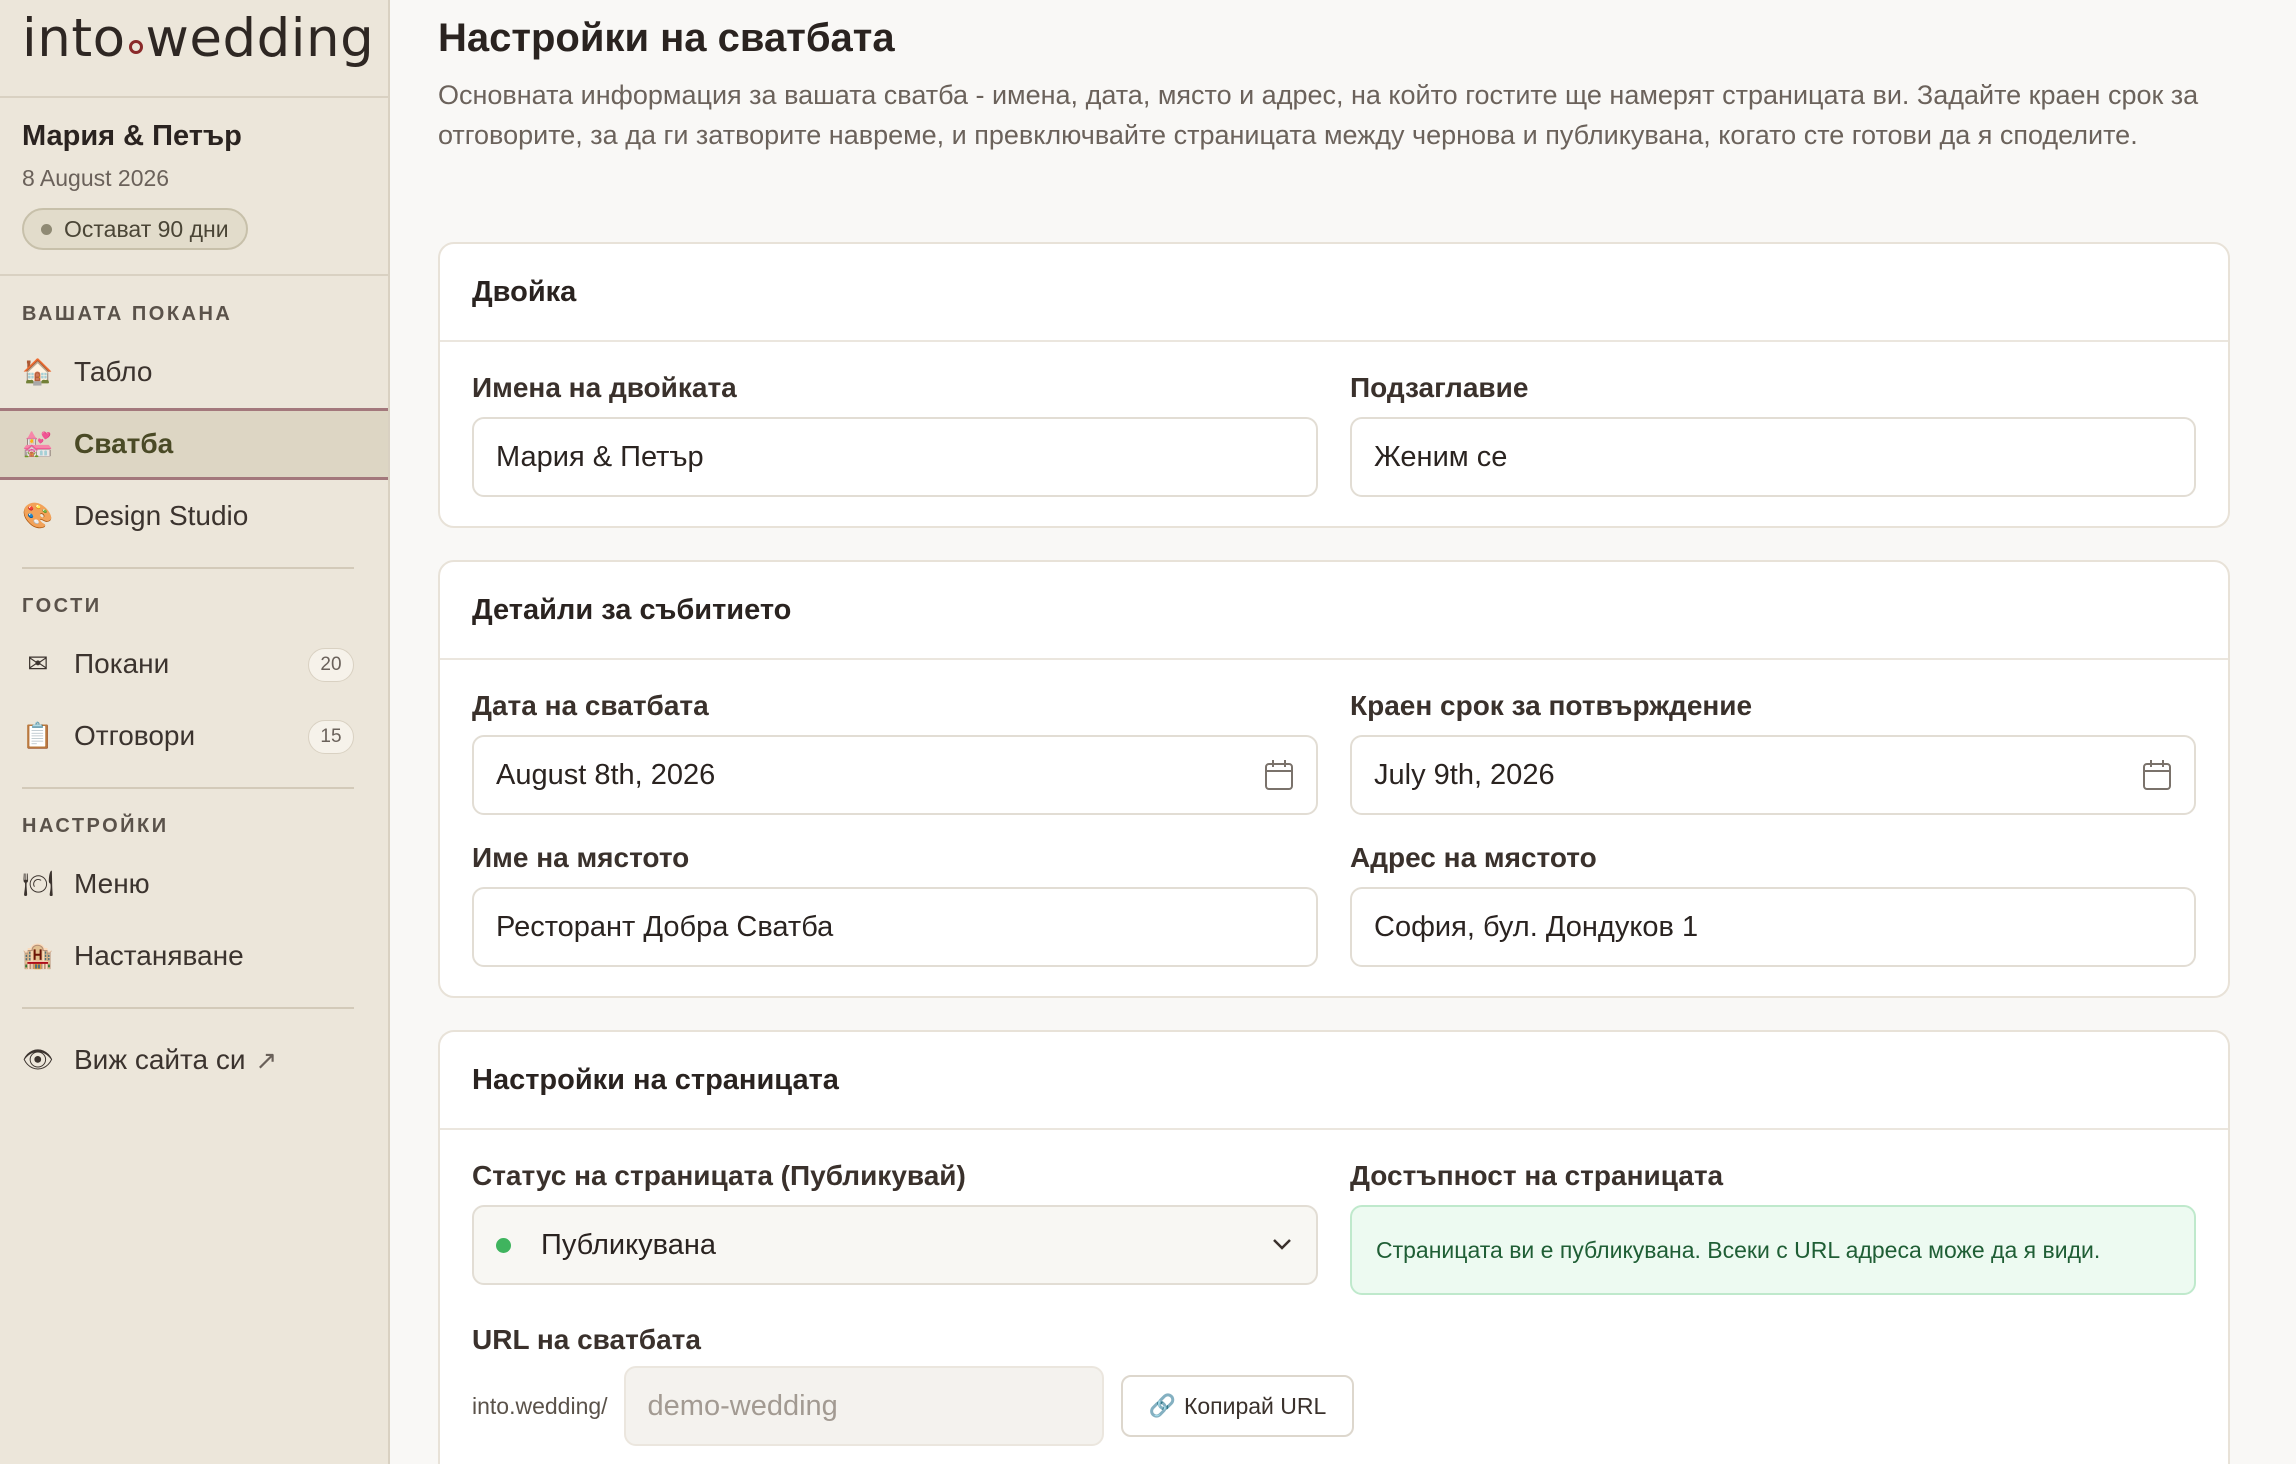 The image size is (2296, 1464). Describe the element at coordinates (1334, 1081) in the screenshot. I see `page-card-title: Настройки на страницата` at that location.